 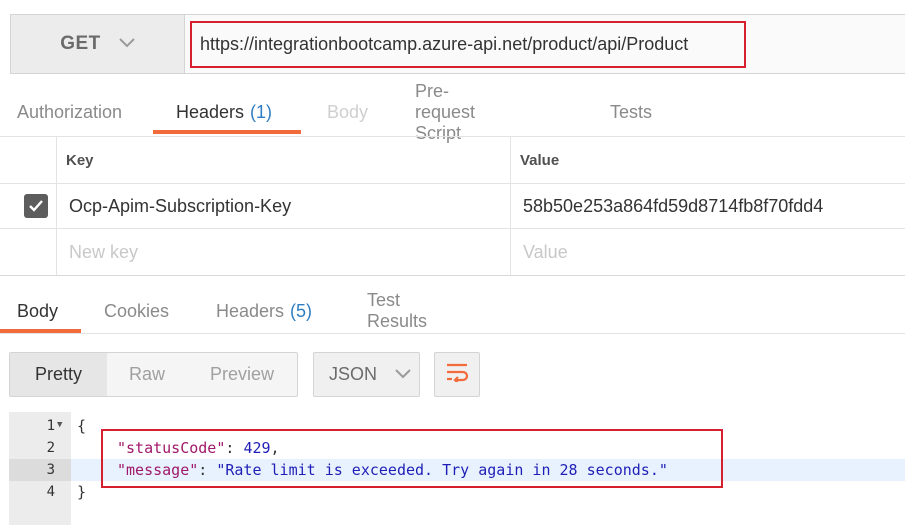 What do you see at coordinates (452, 160) in the screenshot?
I see `table-header-row: Key Value` at bounding box center [452, 160].